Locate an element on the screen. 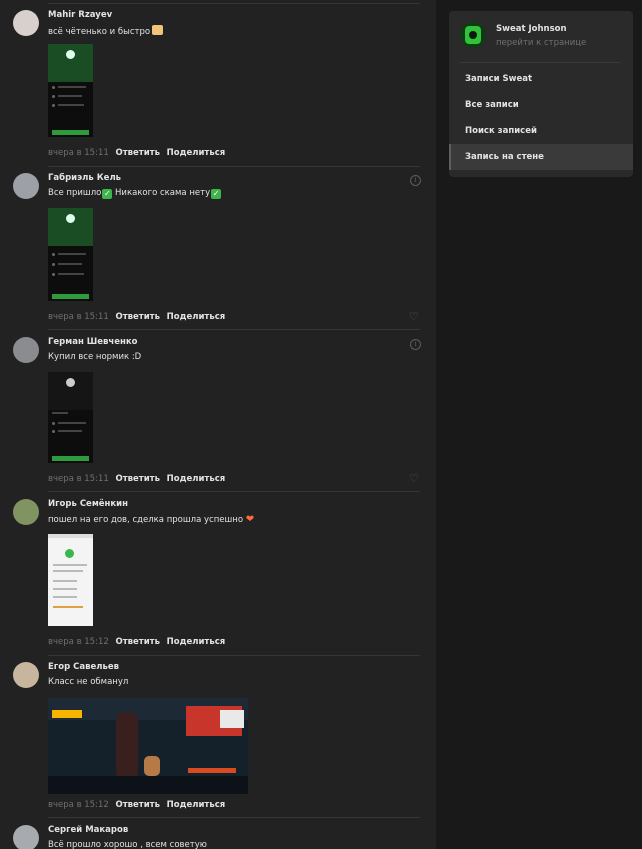 The width and height of the screenshot is (642, 849). comment-text: Всё прошло хорошо , всем советую is located at coordinates (127, 844).